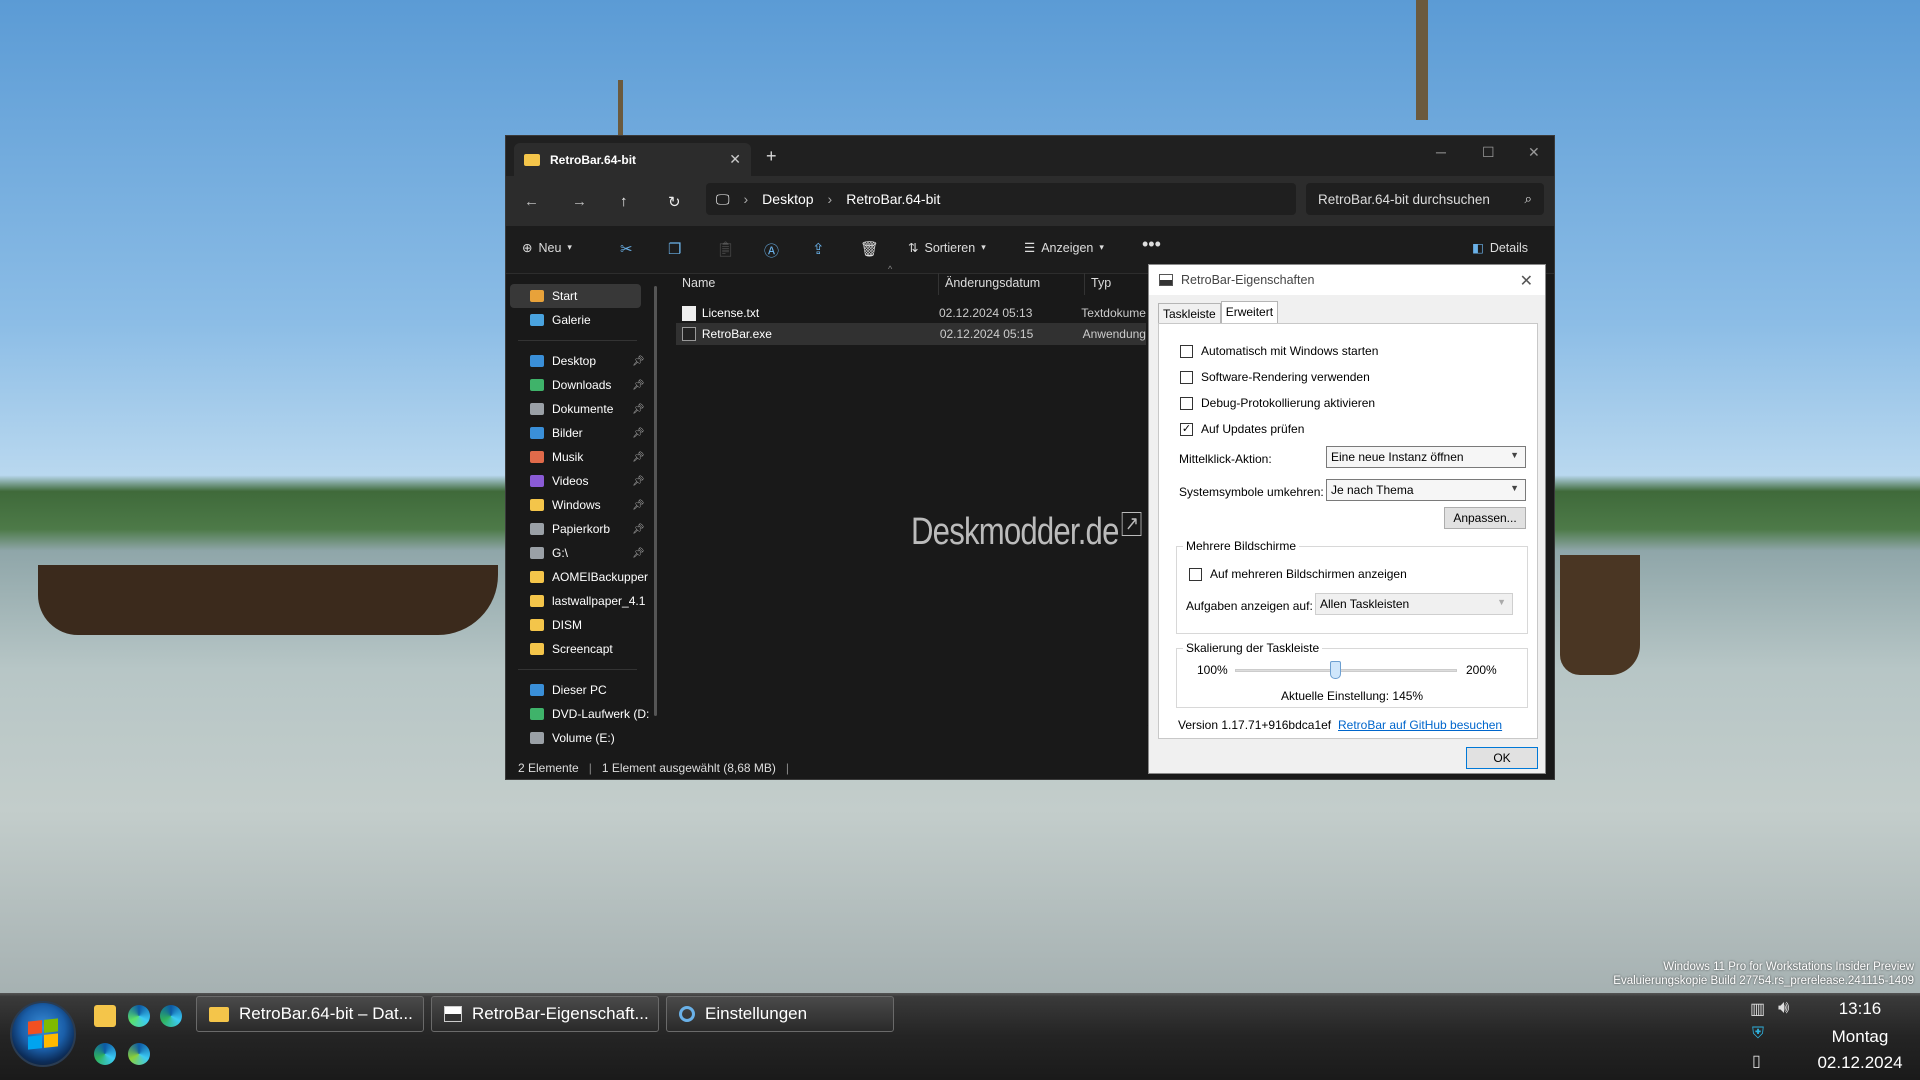  What do you see at coordinates (1526, 281) in the screenshot?
I see `close-icon: ✕` at bounding box center [1526, 281].